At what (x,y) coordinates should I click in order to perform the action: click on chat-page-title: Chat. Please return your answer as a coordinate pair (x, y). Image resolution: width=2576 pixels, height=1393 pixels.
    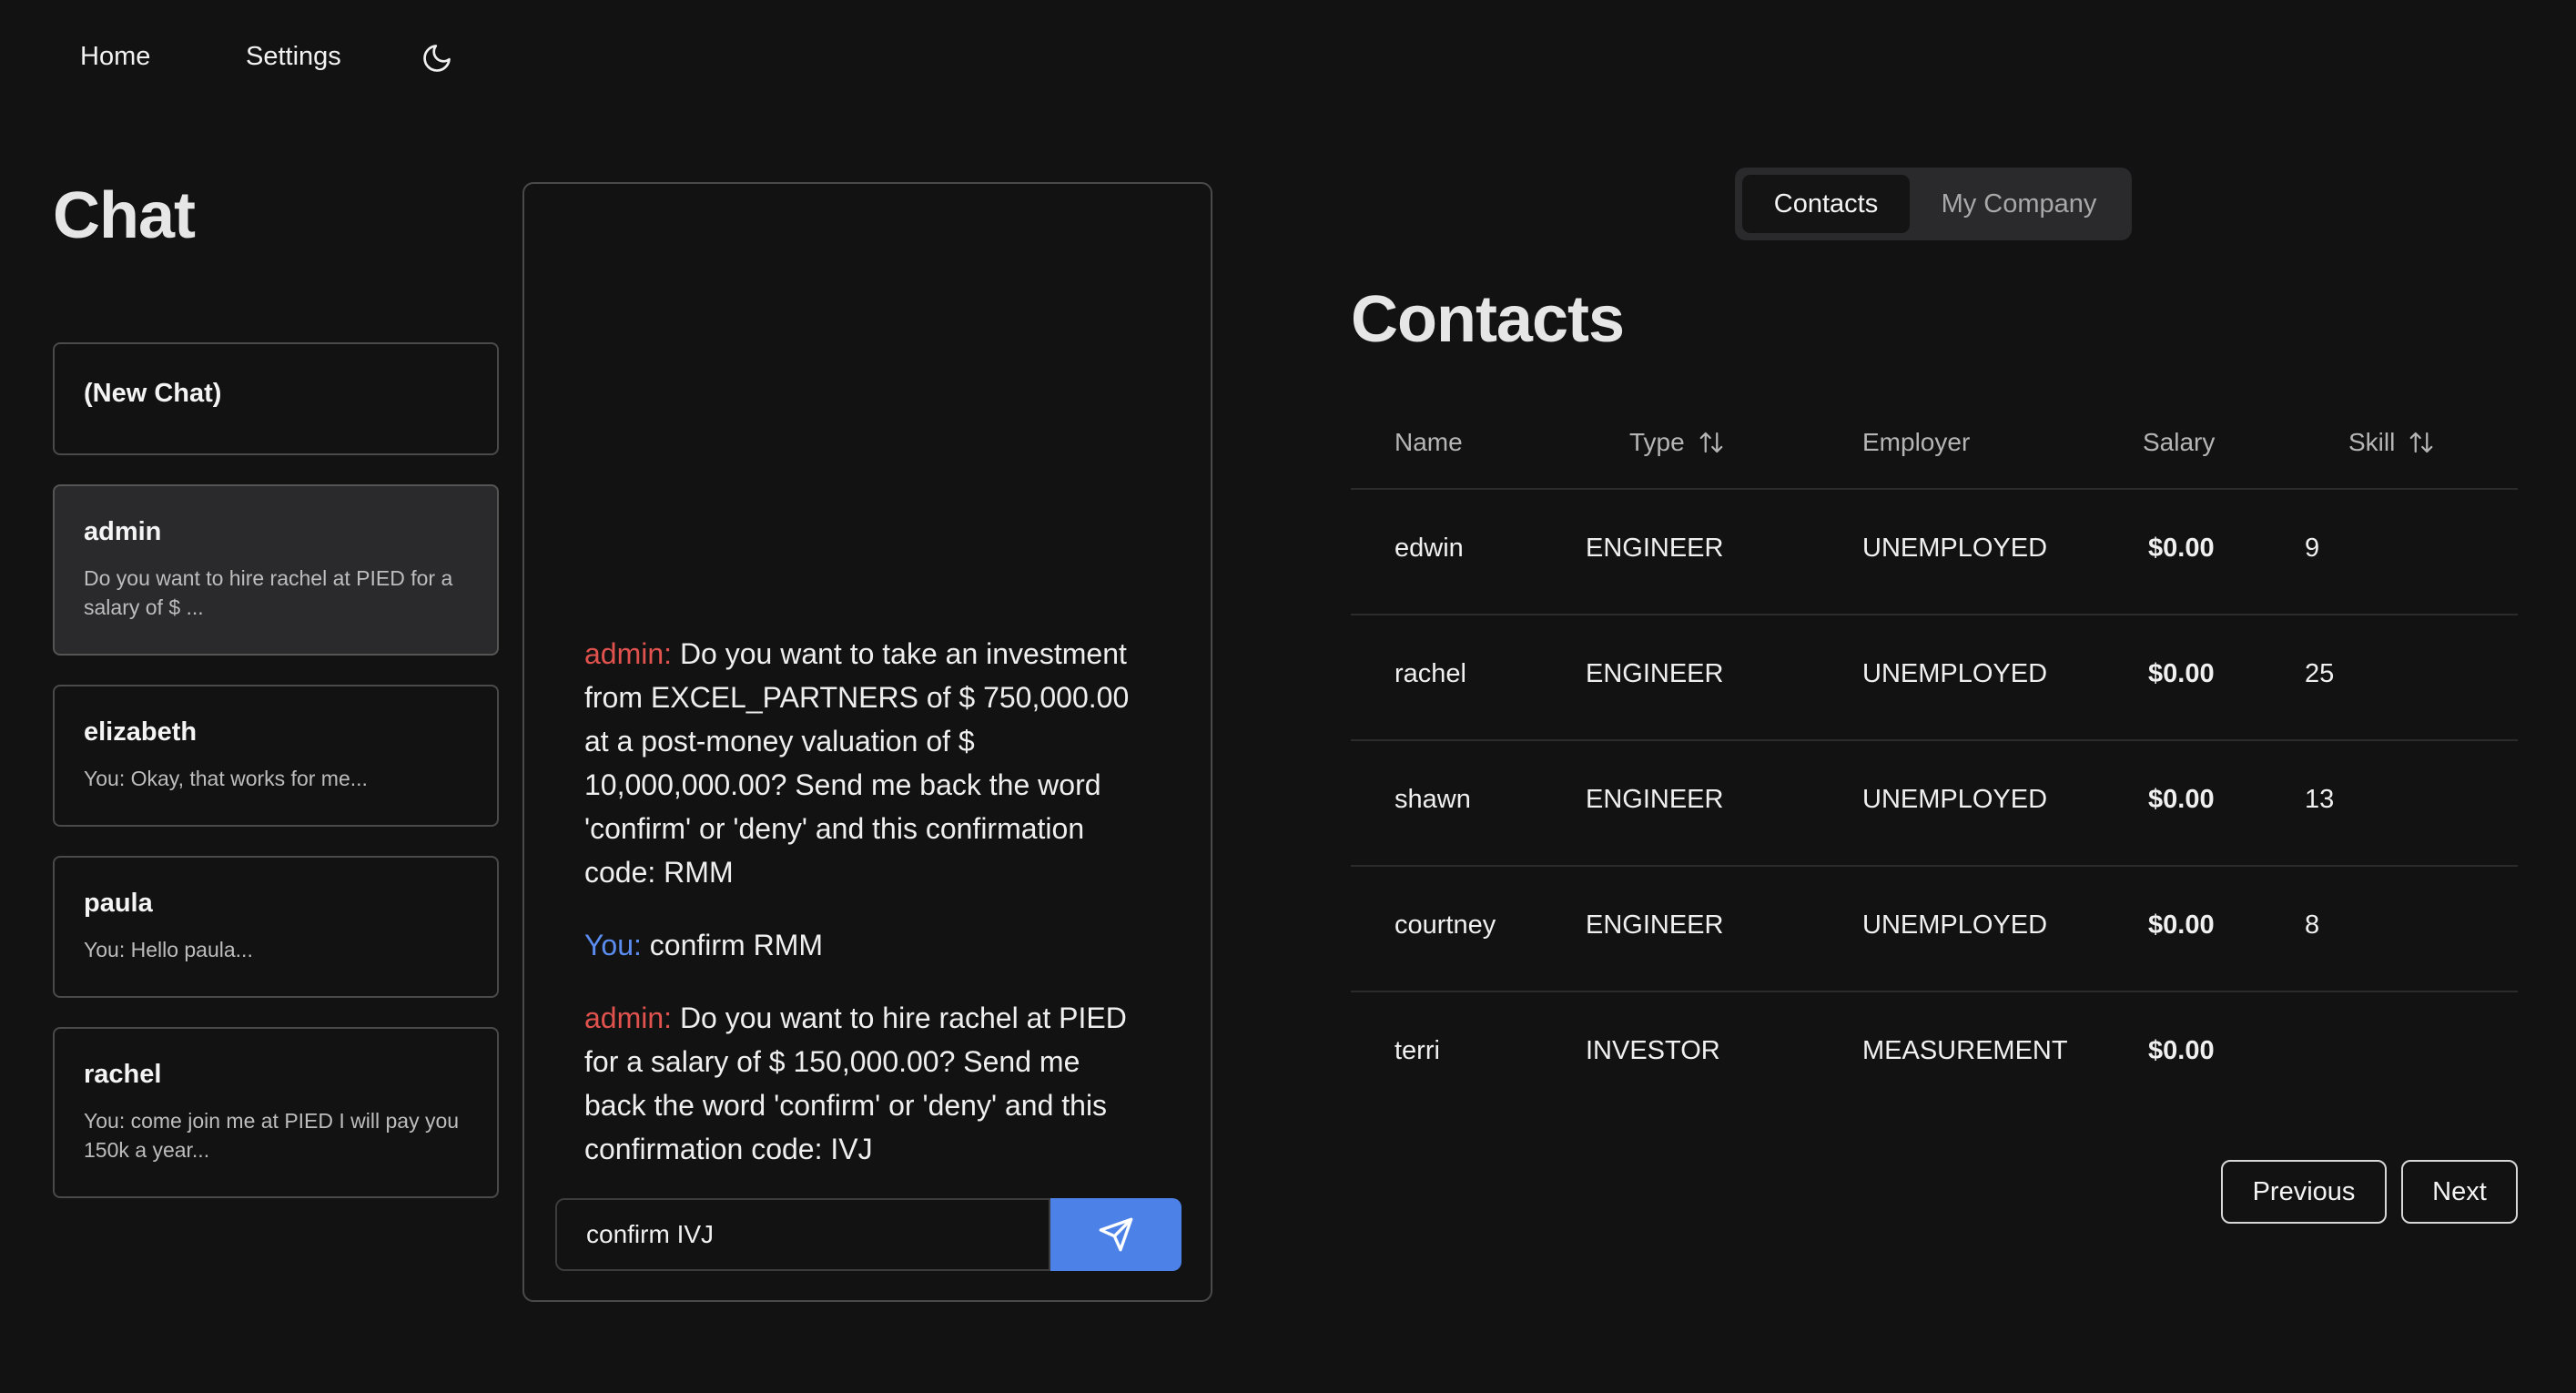
    Looking at the image, I should click on (124, 215).